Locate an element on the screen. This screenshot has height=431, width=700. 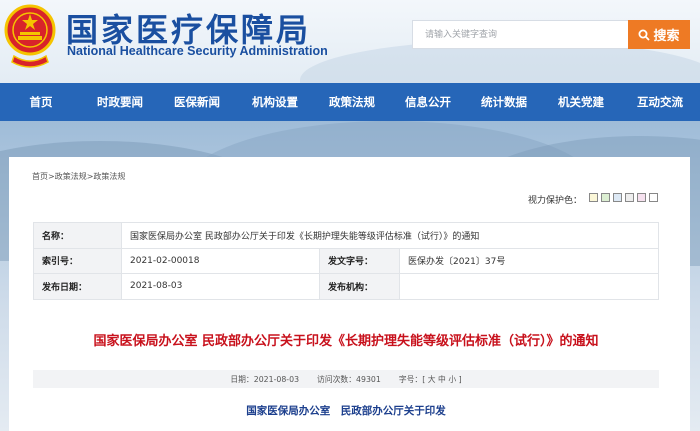
nav-item-current-affairs: 时政要闻 is located at coordinates (120, 102).